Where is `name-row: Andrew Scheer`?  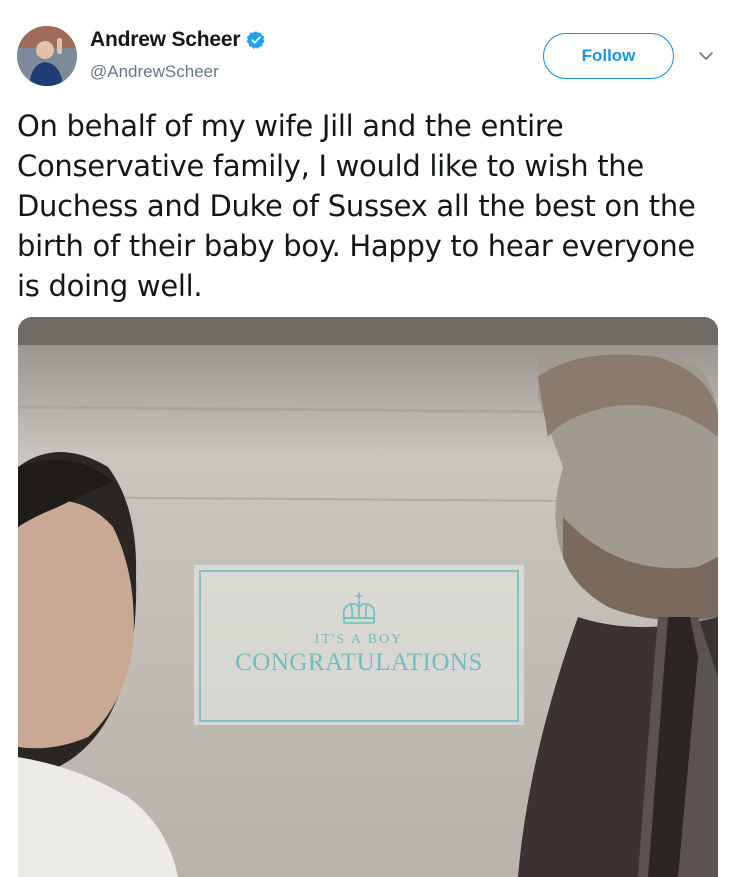 name-row: Andrew Scheer is located at coordinates (178, 40).